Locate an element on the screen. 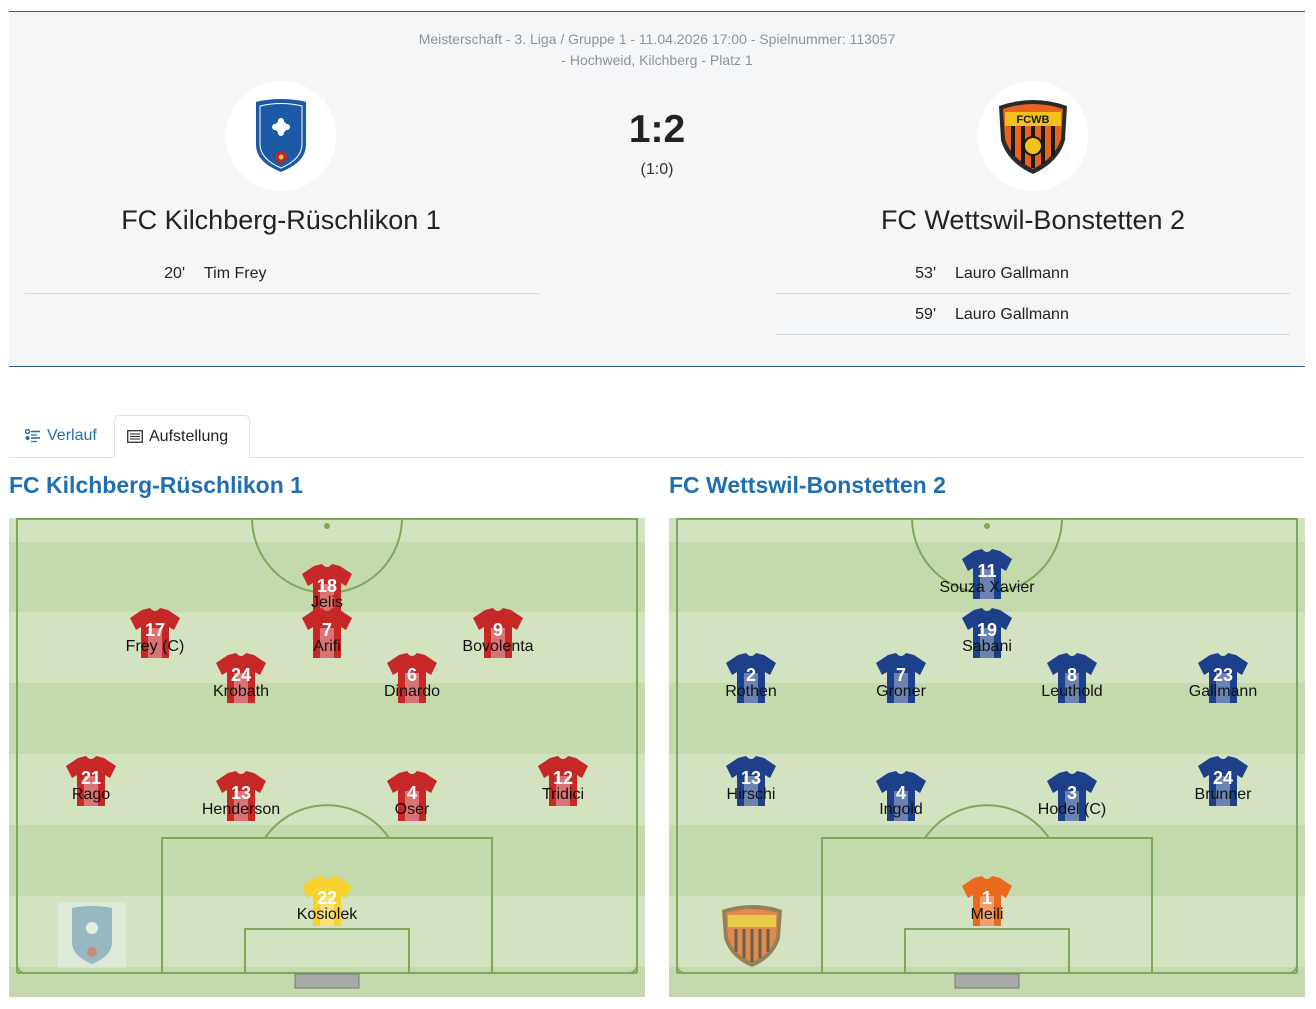 The width and height of the screenshot is (1316, 1009). player-name: Rothen is located at coordinates (751, 691).